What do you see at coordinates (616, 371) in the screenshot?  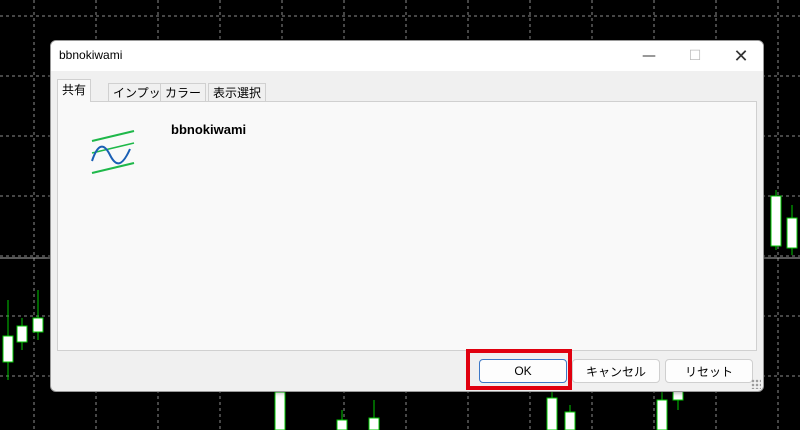 I see `cancel-button: キャンセル` at bounding box center [616, 371].